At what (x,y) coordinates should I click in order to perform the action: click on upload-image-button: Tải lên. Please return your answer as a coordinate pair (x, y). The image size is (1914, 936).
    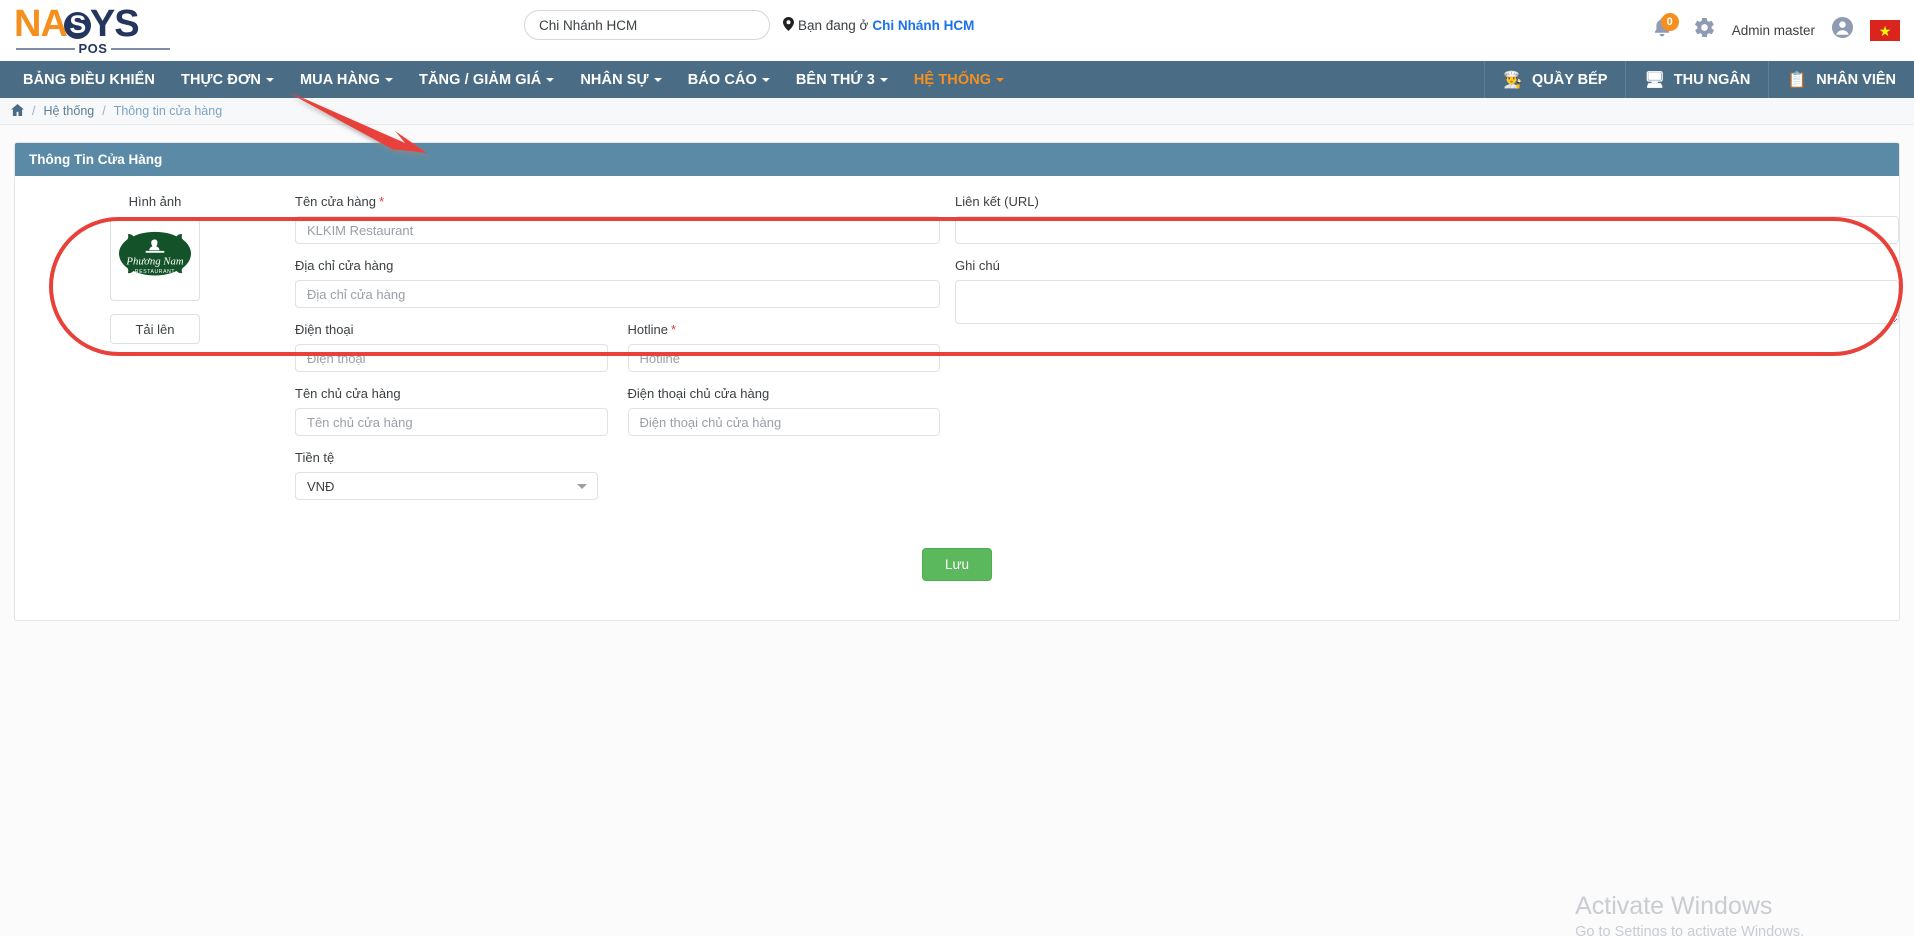
    Looking at the image, I should click on (155, 329).